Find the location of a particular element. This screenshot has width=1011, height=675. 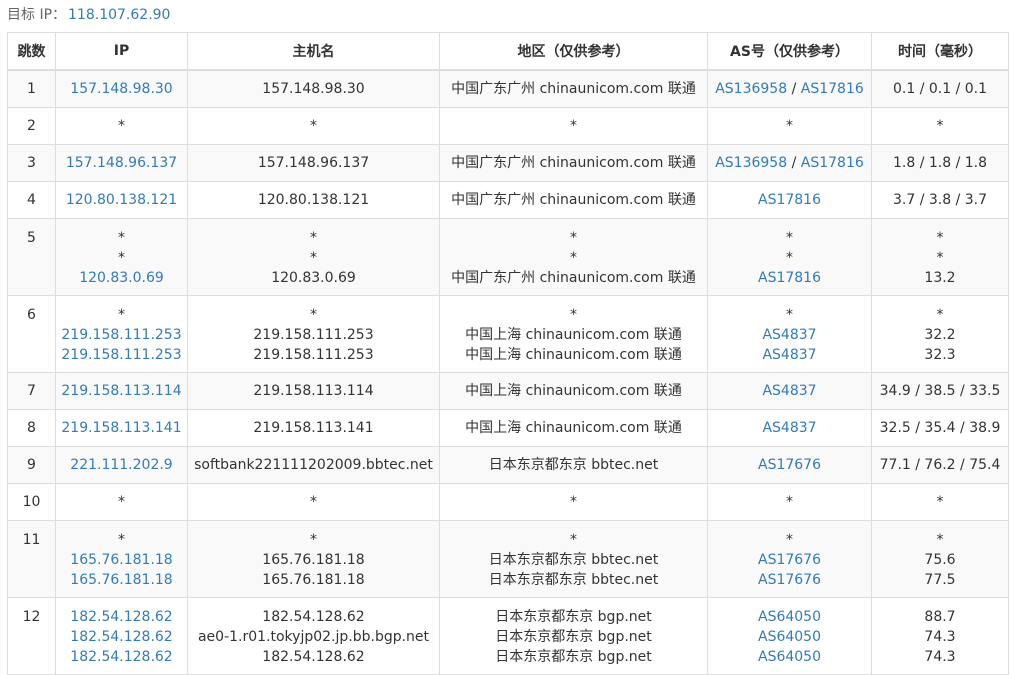

hostname-text: 165.76.181.18 is located at coordinates (313, 579).